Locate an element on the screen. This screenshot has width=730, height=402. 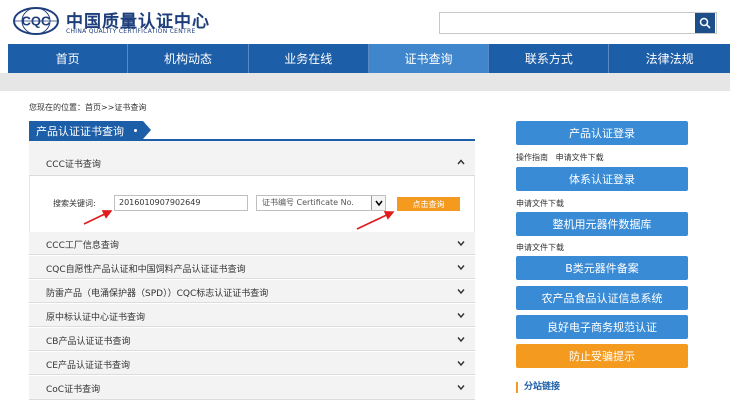
ecommerce-cert-button: 良好电子商务规范认证 is located at coordinates (602, 327).